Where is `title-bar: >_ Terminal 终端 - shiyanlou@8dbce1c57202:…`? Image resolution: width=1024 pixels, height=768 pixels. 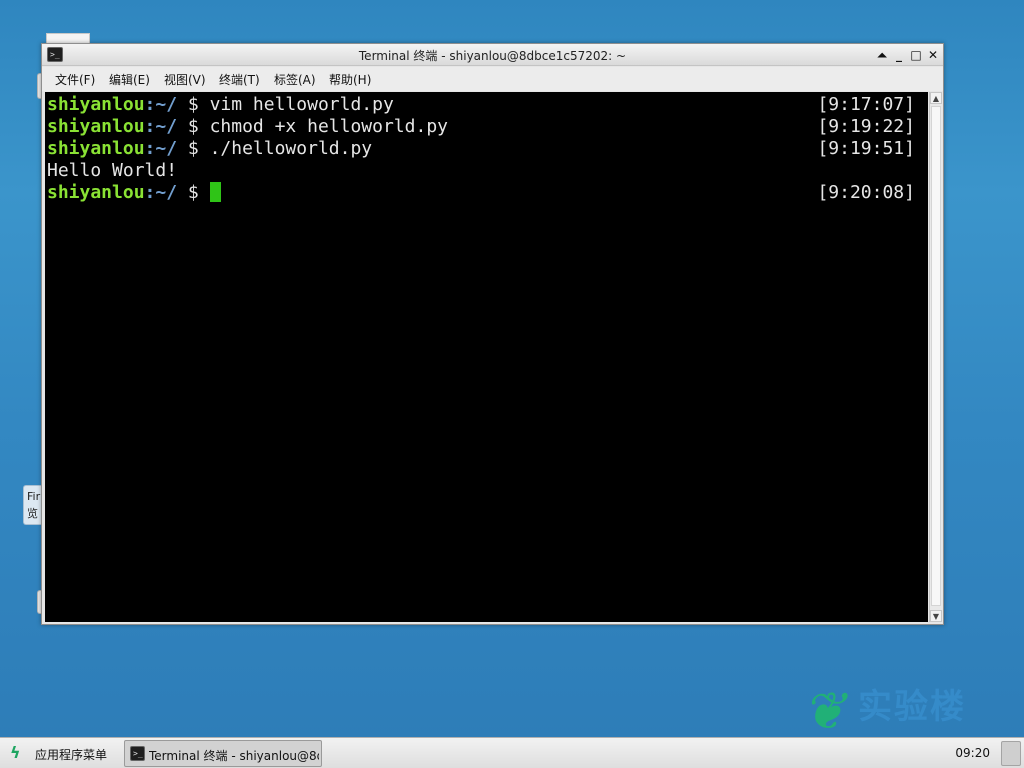 title-bar: >_ Terminal 终端 - shiyanlou@8dbce1c57202:… is located at coordinates (492, 55).